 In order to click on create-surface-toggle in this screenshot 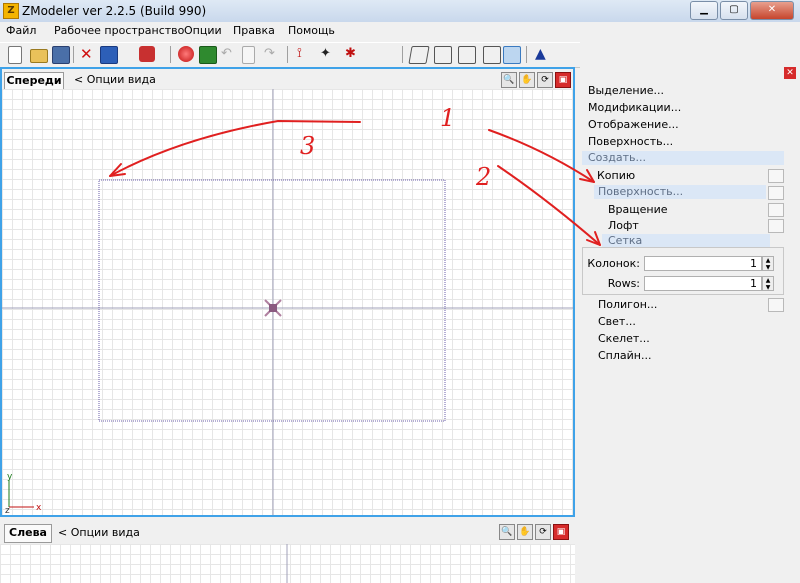, I will do `click(776, 193)`.